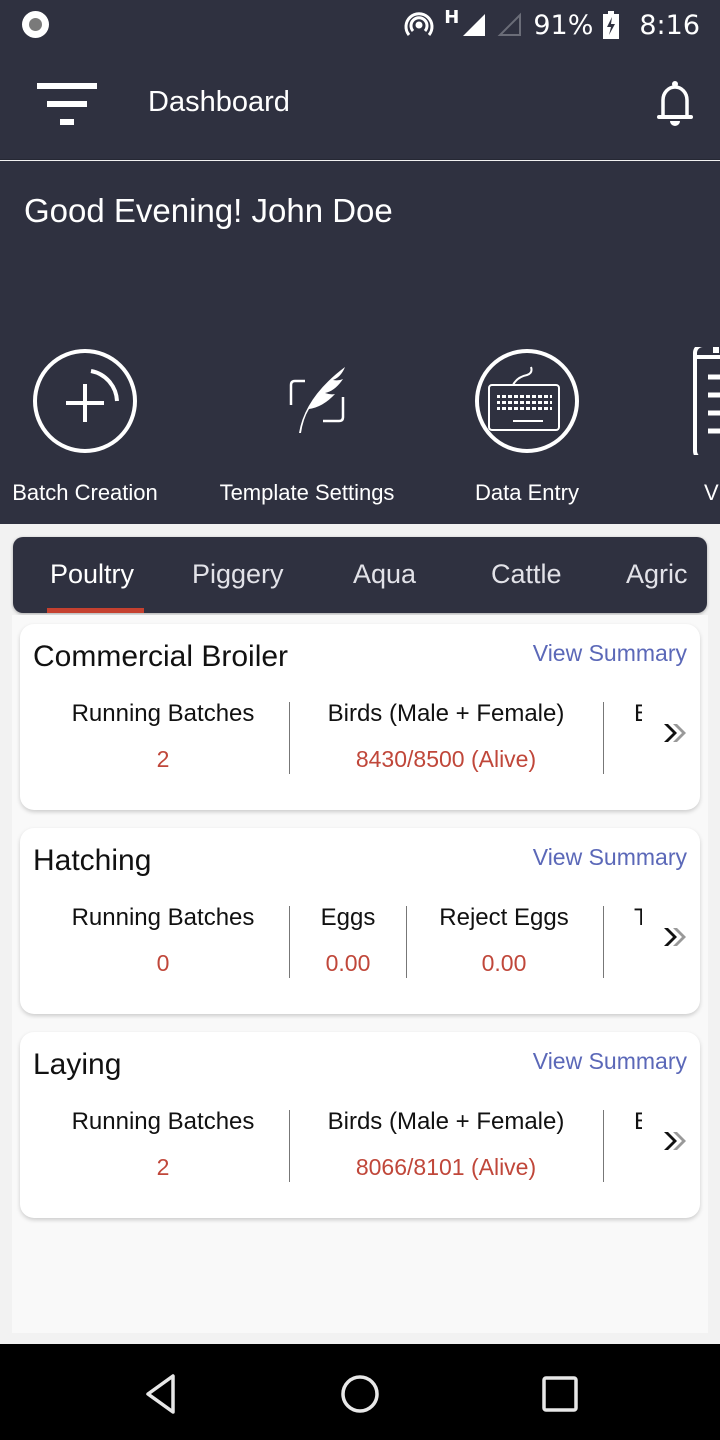 Image resolution: width=720 pixels, height=1440 pixels. Describe the element at coordinates (85, 492) in the screenshot. I see `quick-action-label: Batch Creation` at that location.